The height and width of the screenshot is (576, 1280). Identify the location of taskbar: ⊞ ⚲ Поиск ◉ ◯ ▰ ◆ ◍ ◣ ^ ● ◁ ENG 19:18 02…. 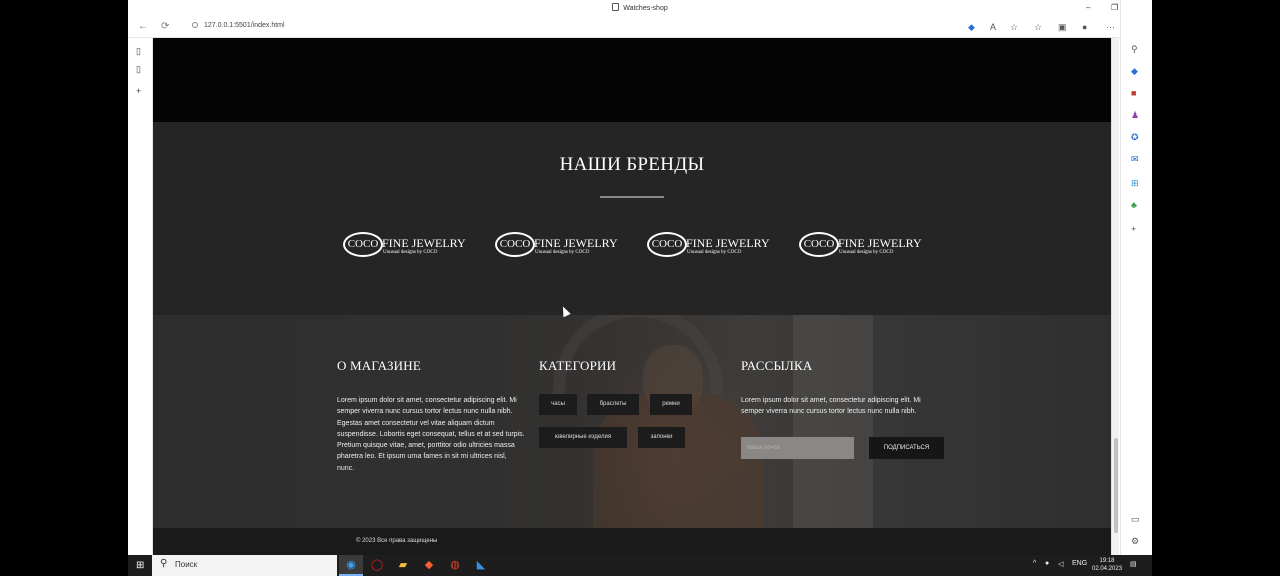
(640, 565).